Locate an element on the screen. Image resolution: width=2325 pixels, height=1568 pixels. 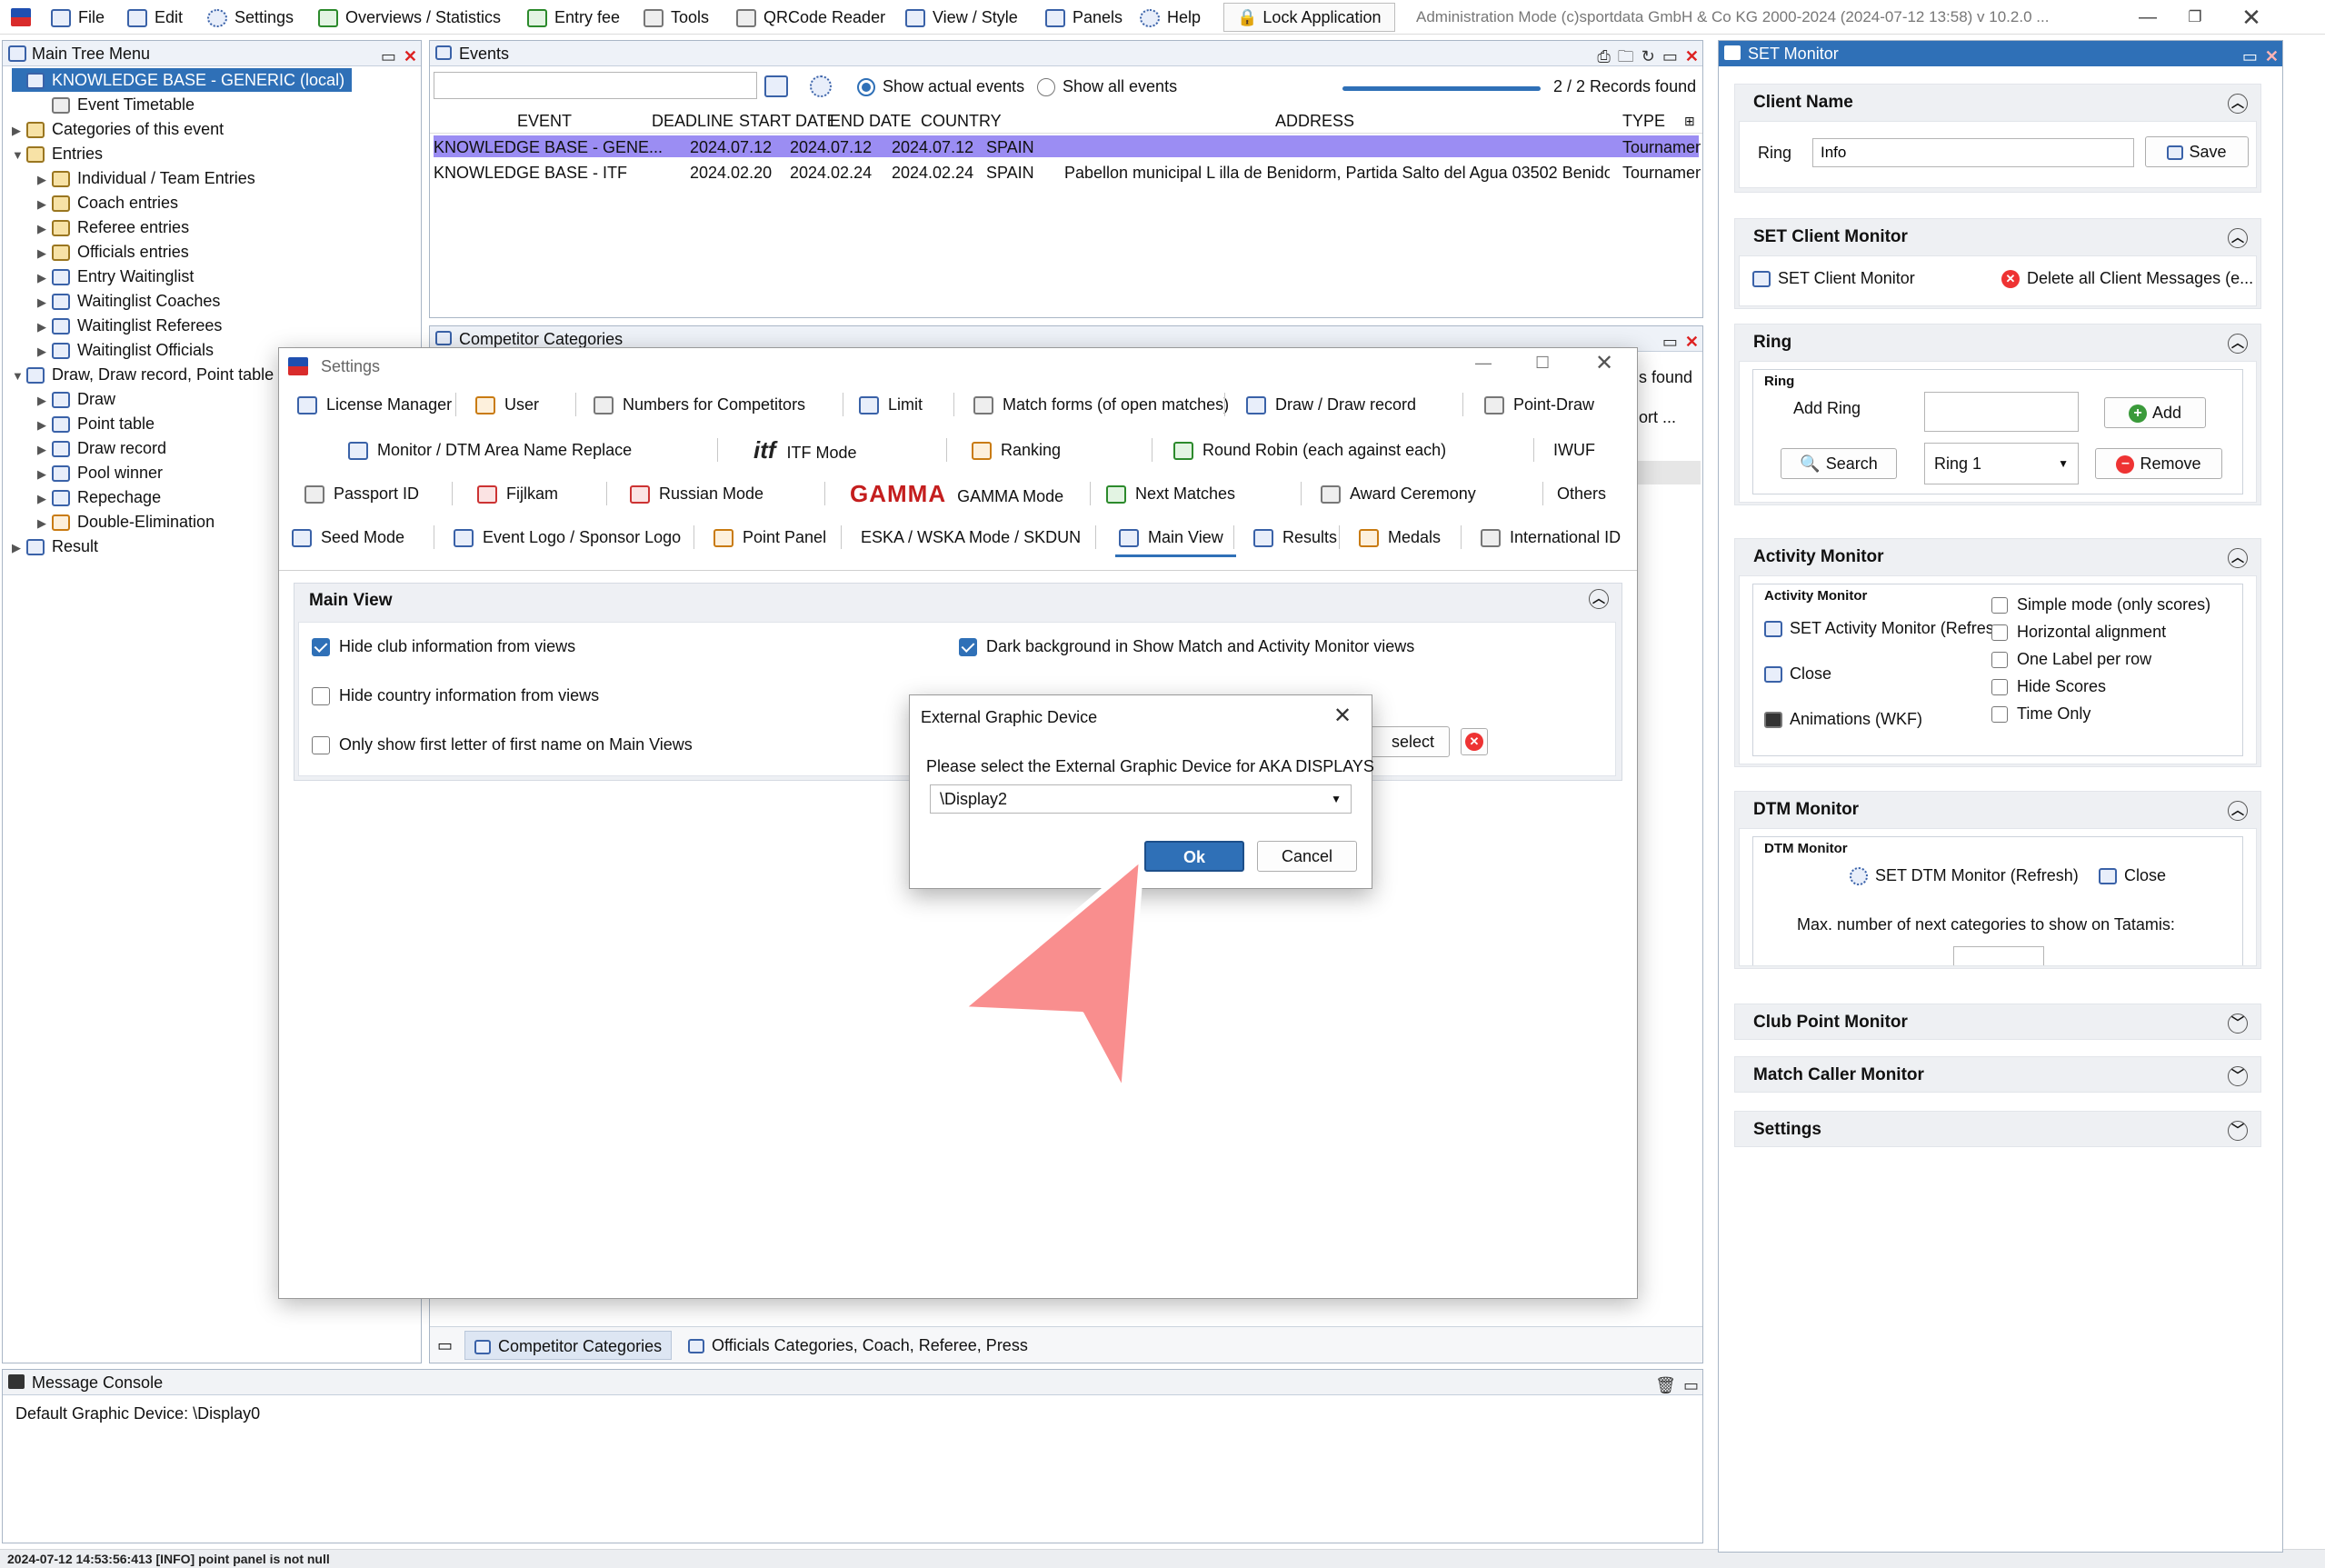
settings-tab: Results is located at coordinates (1295, 537).